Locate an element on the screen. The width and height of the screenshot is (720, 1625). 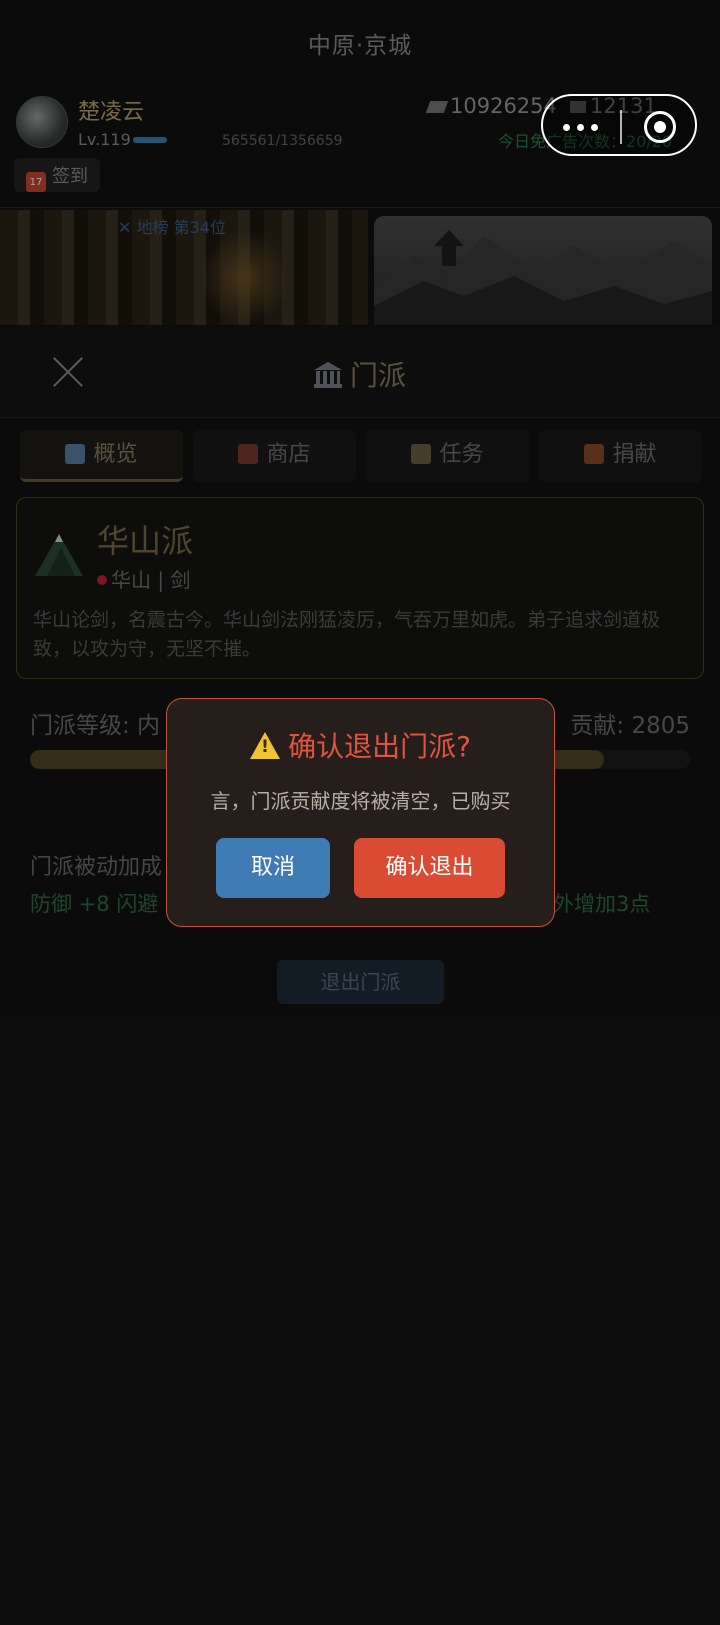
confirm-leave-dialog: 确认退出门派? 言，门派贡献度将被清空，已购买 取消 确认退出 is located at coordinates (360, 812).